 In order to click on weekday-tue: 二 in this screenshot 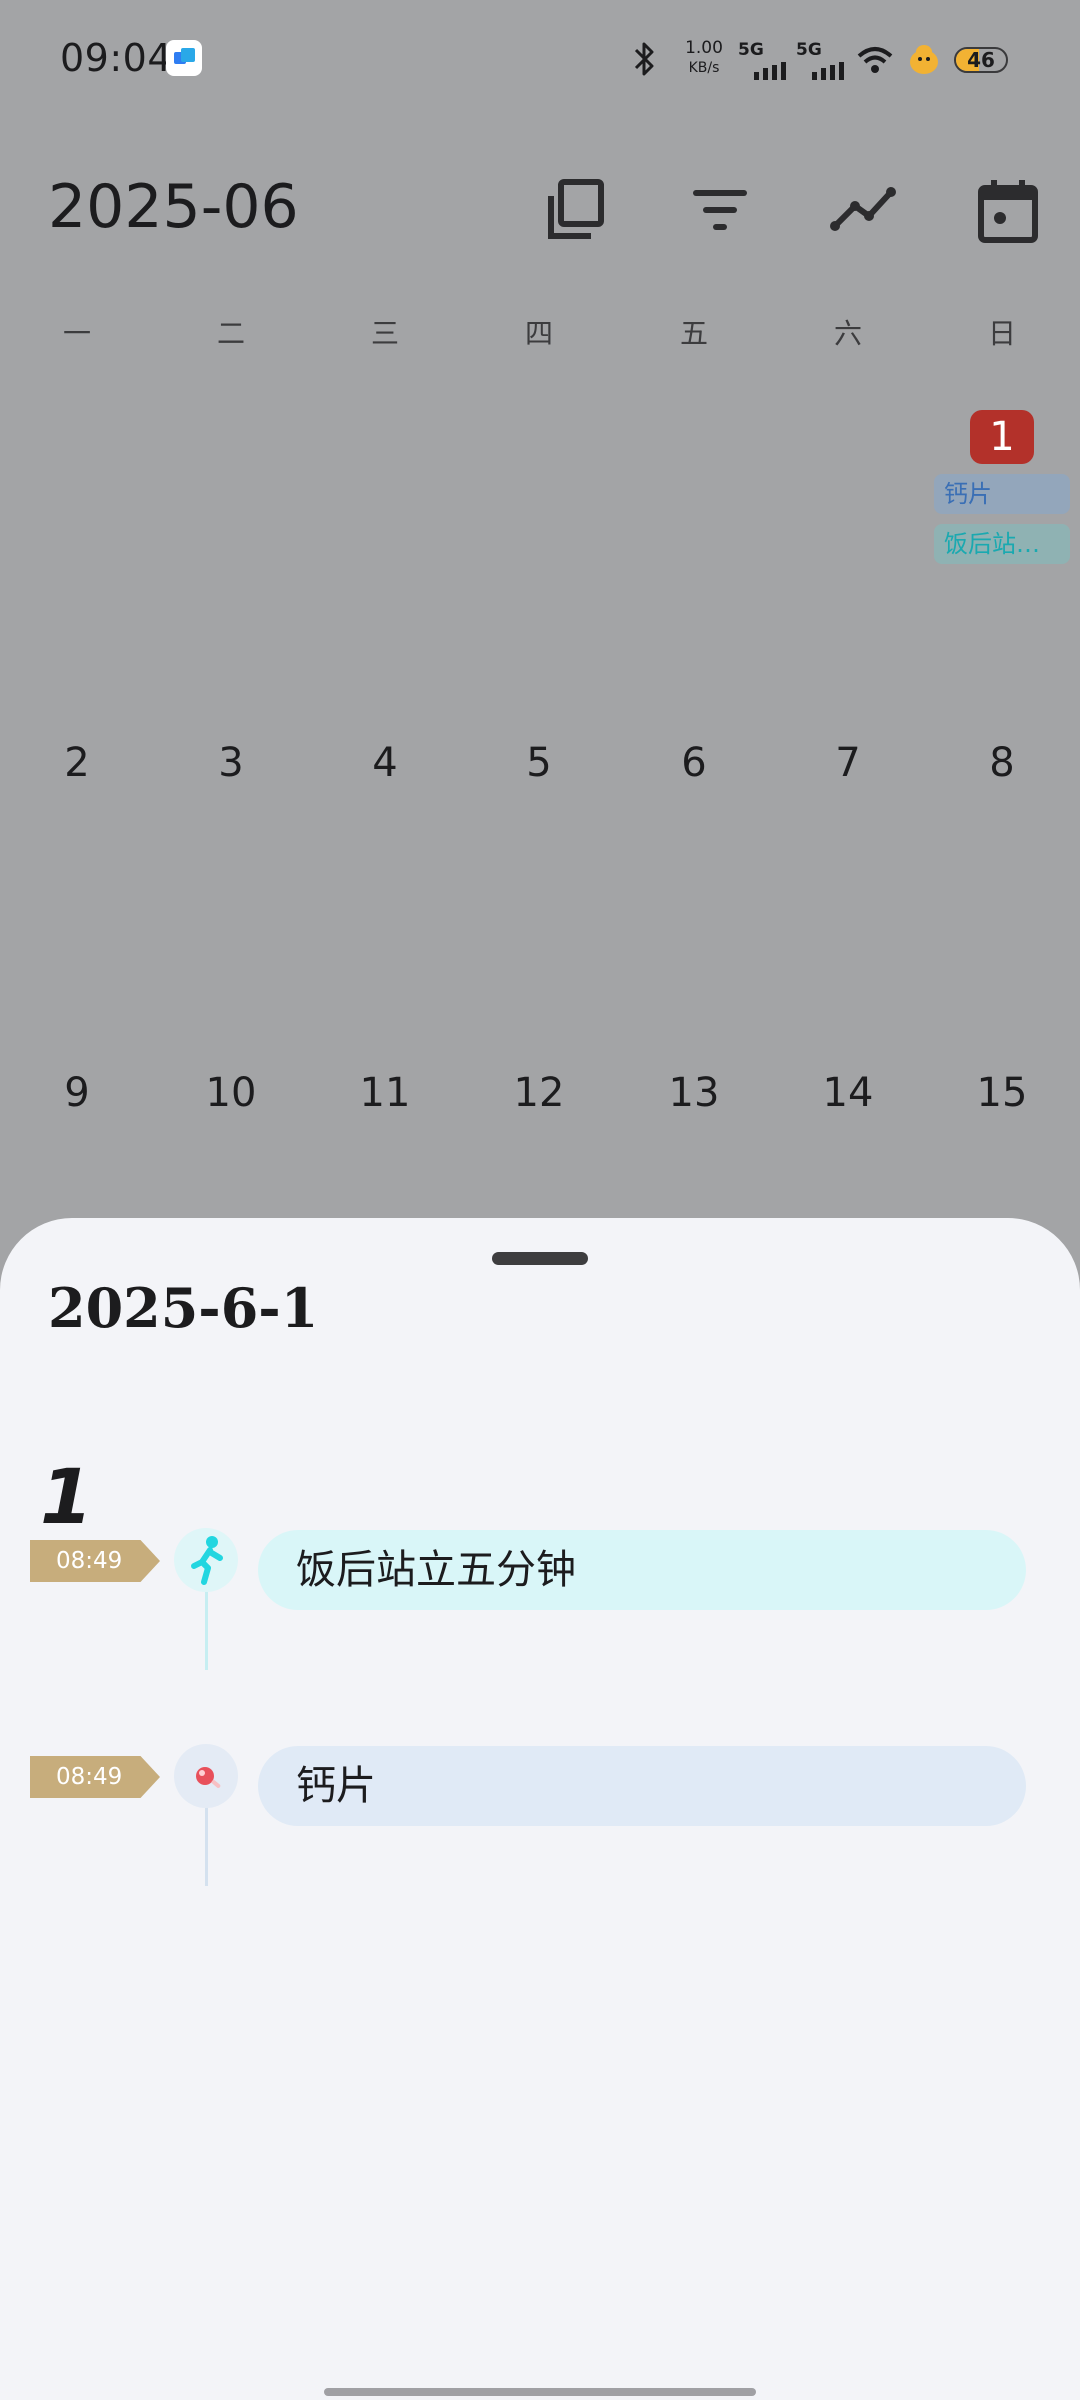, I will do `click(230, 333)`.